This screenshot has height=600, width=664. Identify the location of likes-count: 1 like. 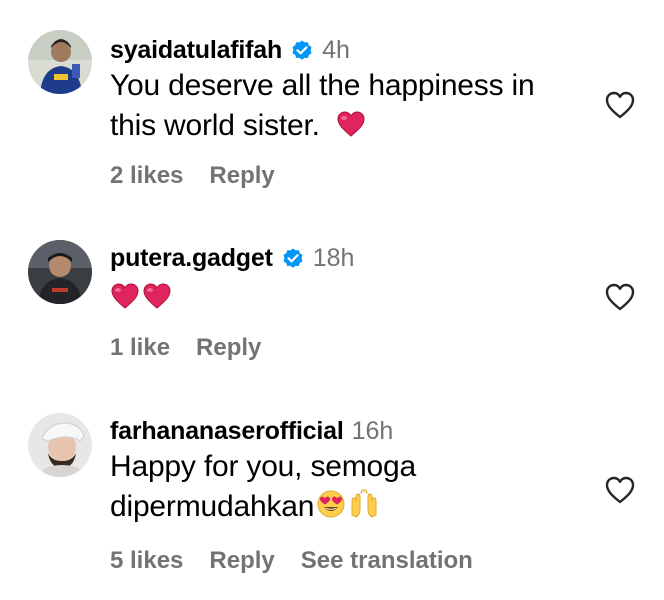
(140, 348).